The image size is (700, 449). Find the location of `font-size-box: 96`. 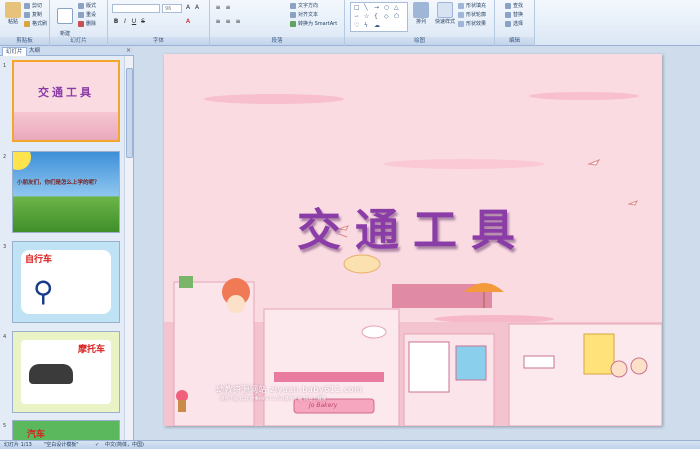

font-size-box: 96 is located at coordinates (172, 8).